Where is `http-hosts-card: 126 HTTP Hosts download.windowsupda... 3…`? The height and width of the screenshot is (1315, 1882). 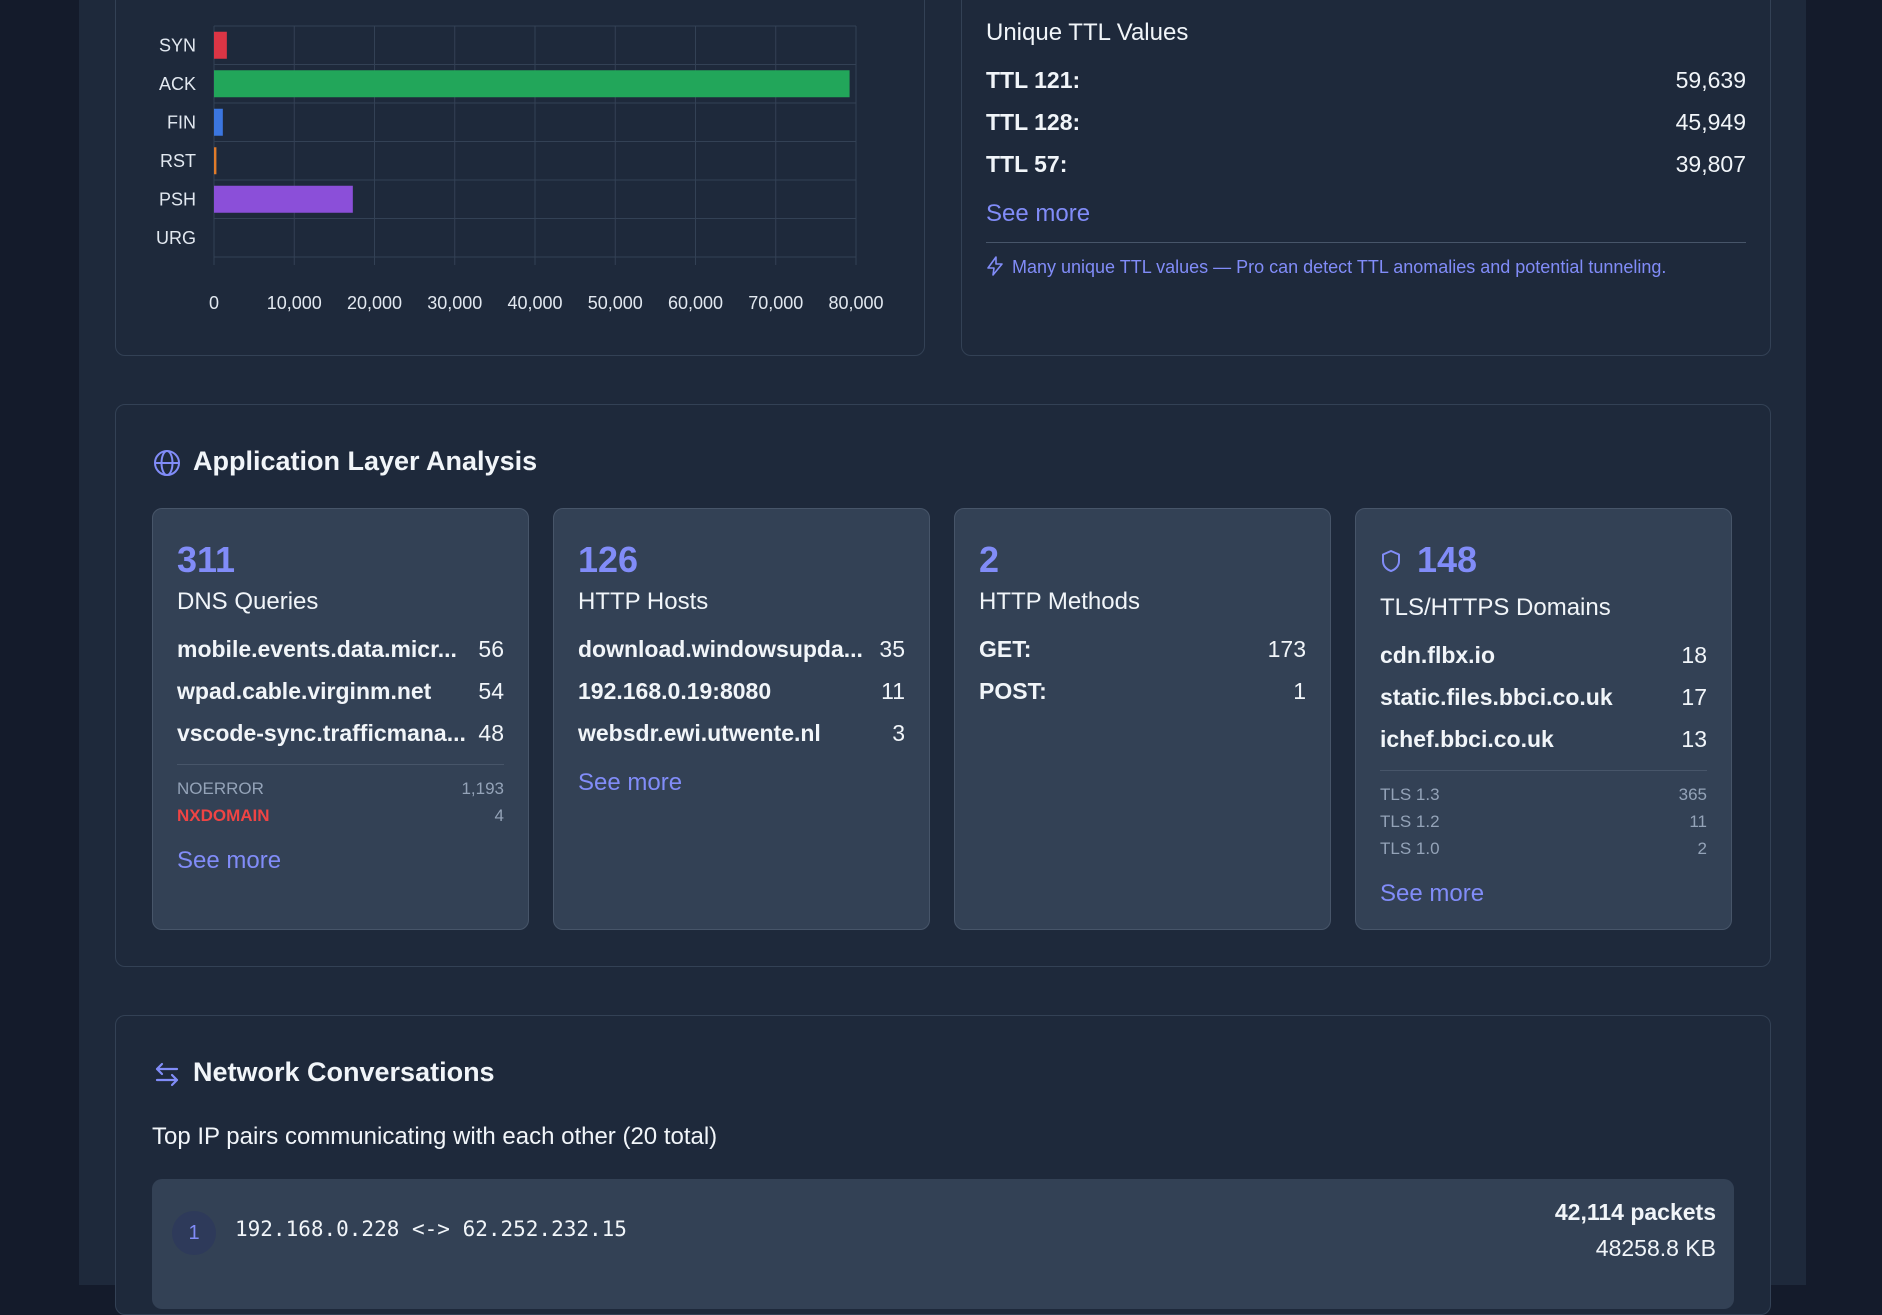 http-hosts-card: 126 HTTP Hosts download.windowsupda... 3… is located at coordinates (741, 719).